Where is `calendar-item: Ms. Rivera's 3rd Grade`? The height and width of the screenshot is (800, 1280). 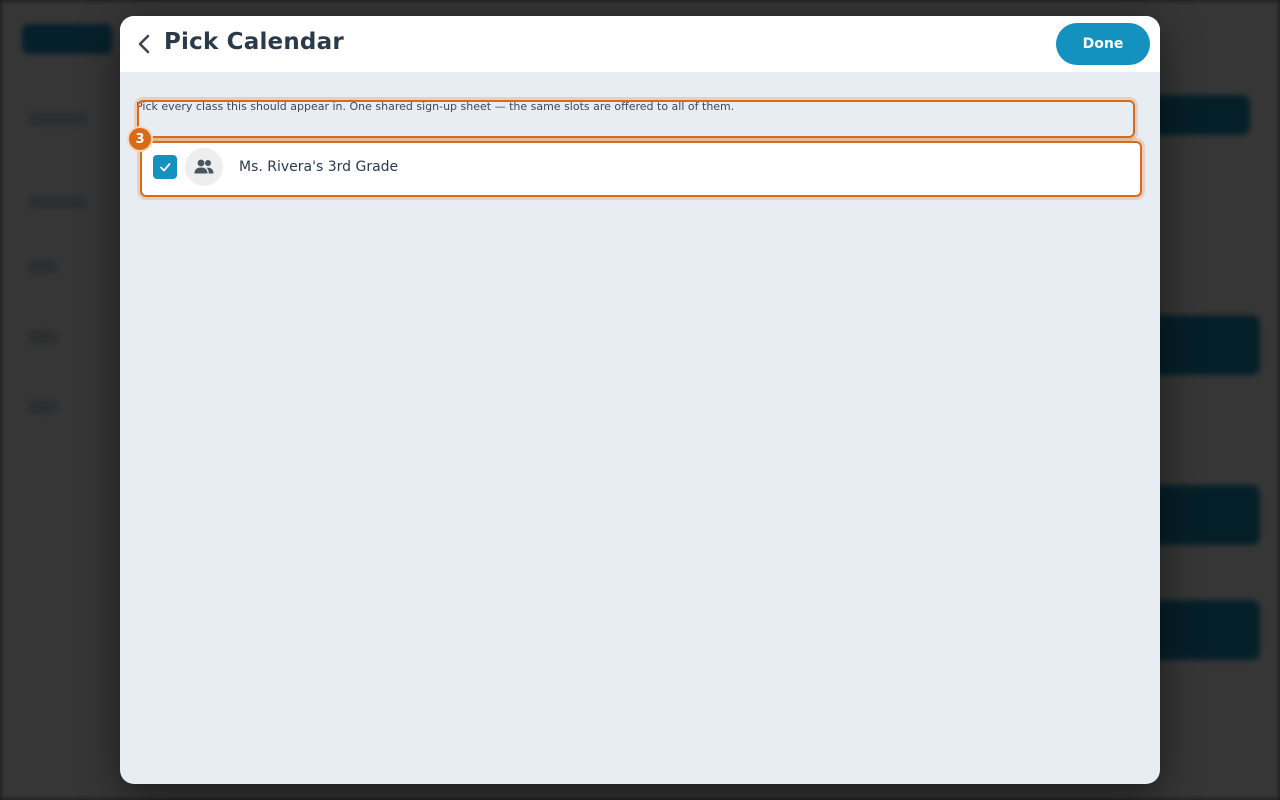 calendar-item: Ms. Rivera's 3rd Grade is located at coordinates (641, 169).